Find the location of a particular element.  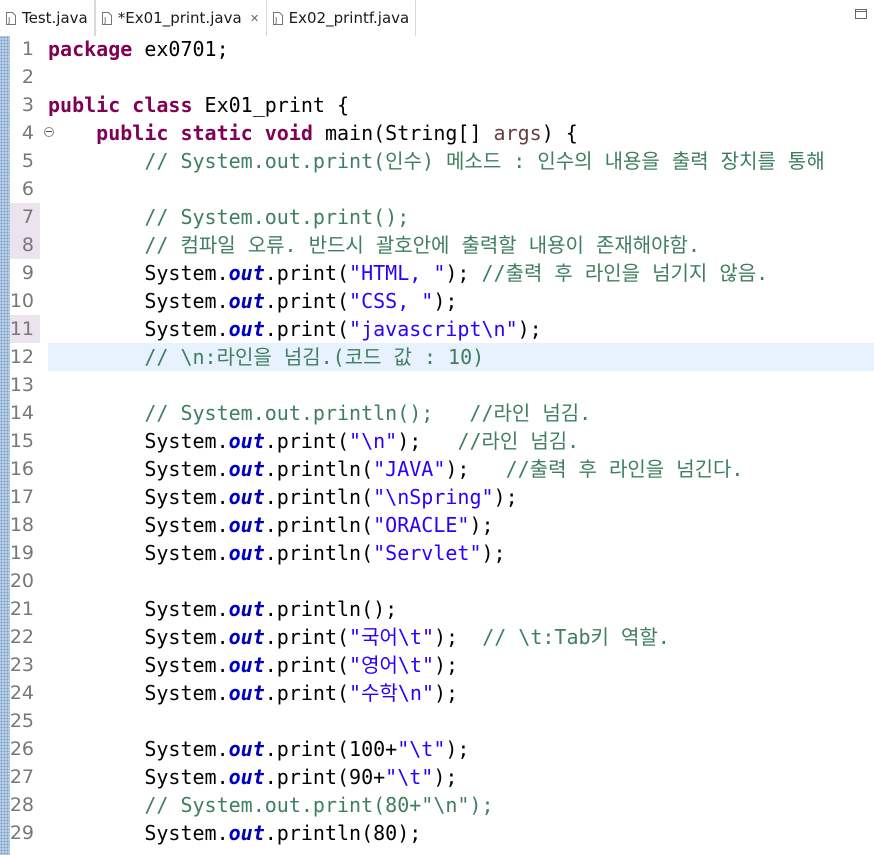

code-line: 12 // \n:라인을 넘김.(코드 값 : 10) is located at coordinates (442, 357).